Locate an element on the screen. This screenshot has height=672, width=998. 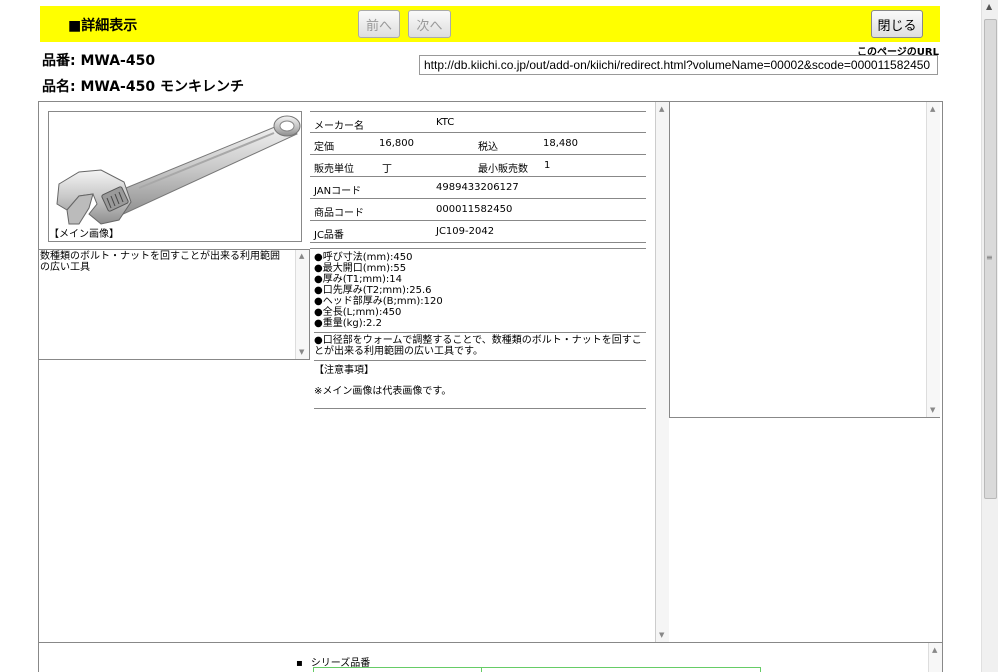
wrench-image is located at coordinates (178, 170).